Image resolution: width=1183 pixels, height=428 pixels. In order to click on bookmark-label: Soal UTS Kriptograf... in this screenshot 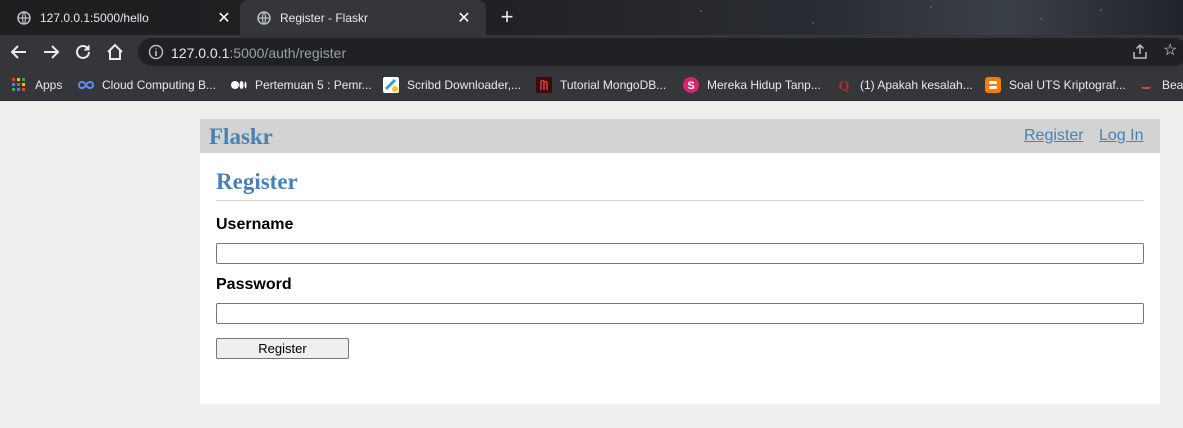, I will do `click(1067, 85)`.